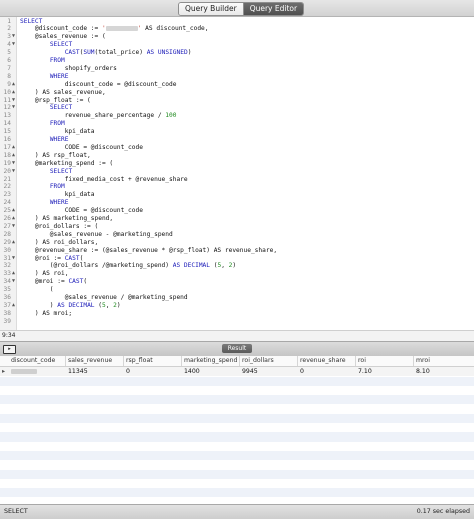 This screenshot has width=474, height=519. Describe the element at coordinates (237, 203) in the screenshot. I see `code-line: 24 WHERE` at that location.